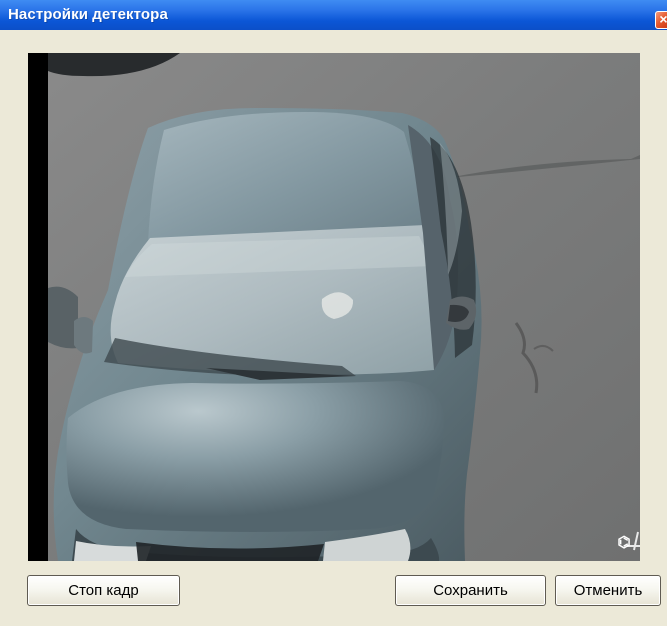 This screenshot has width=667, height=626. I want to click on close-icon: ×, so click(661, 20).